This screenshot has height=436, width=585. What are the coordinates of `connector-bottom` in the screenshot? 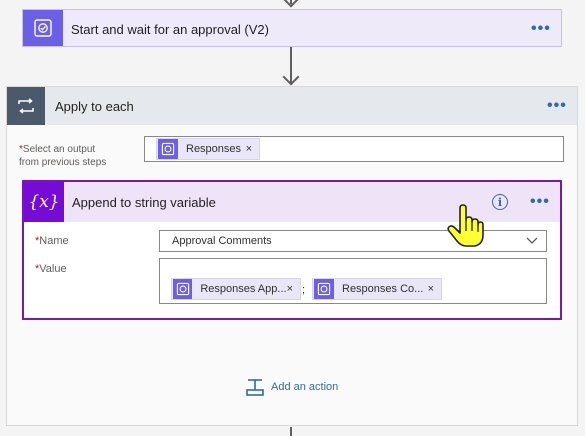 It's located at (291, 431).